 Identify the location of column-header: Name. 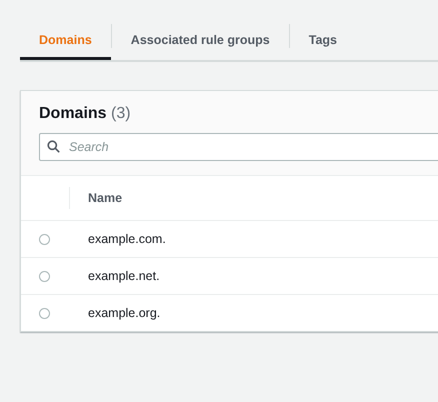
(105, 198).